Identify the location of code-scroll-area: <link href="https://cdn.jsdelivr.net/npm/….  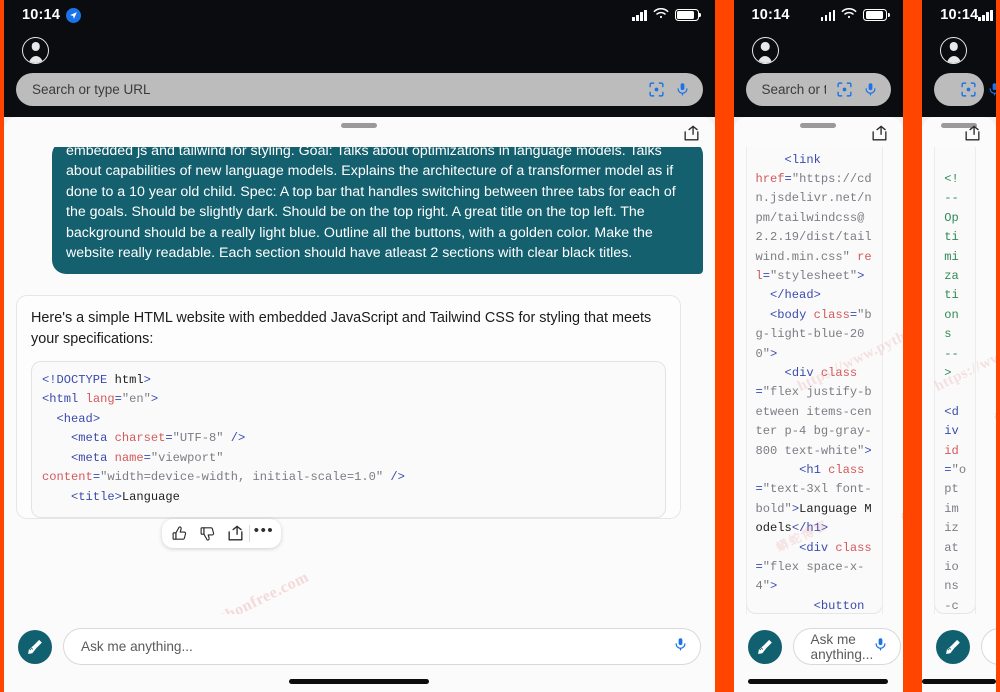
(819, 380).